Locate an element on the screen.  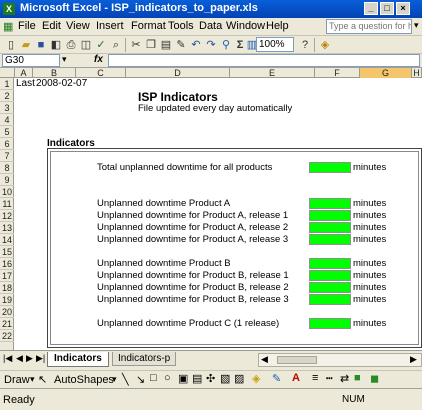
name-box-dropdown-icon: ▾ is located at coordinates (64, 59).